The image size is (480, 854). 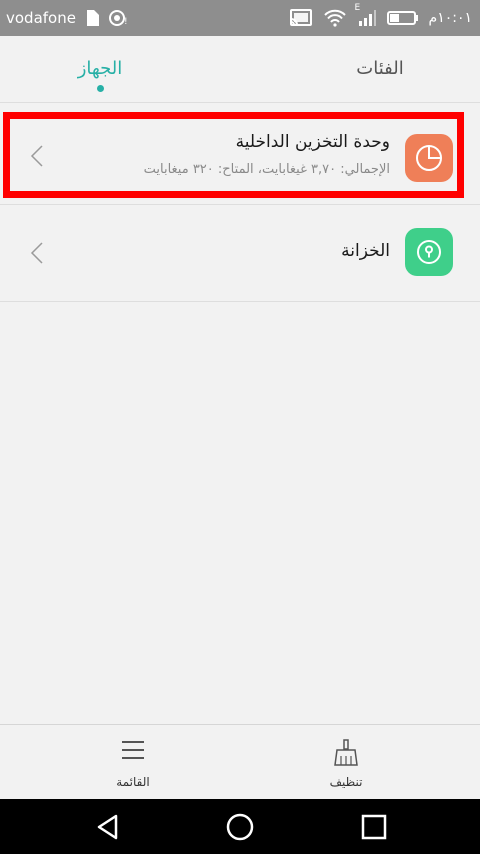 I want to click on tab-categories-label: الفئات, so click(x=380, y=68).